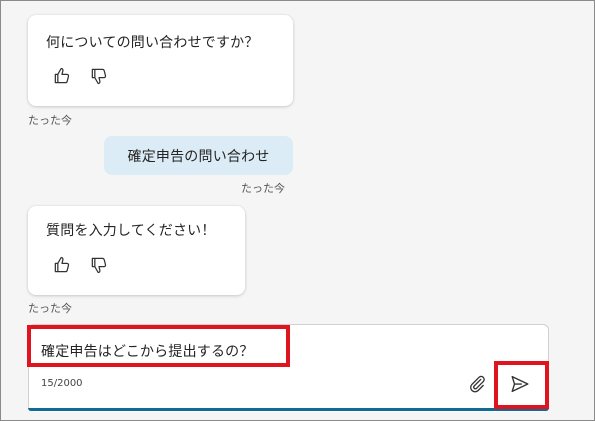 The image size is (595, 421). I want to click on bot-message-text: 質問を入力してください！, so click(131, 231).